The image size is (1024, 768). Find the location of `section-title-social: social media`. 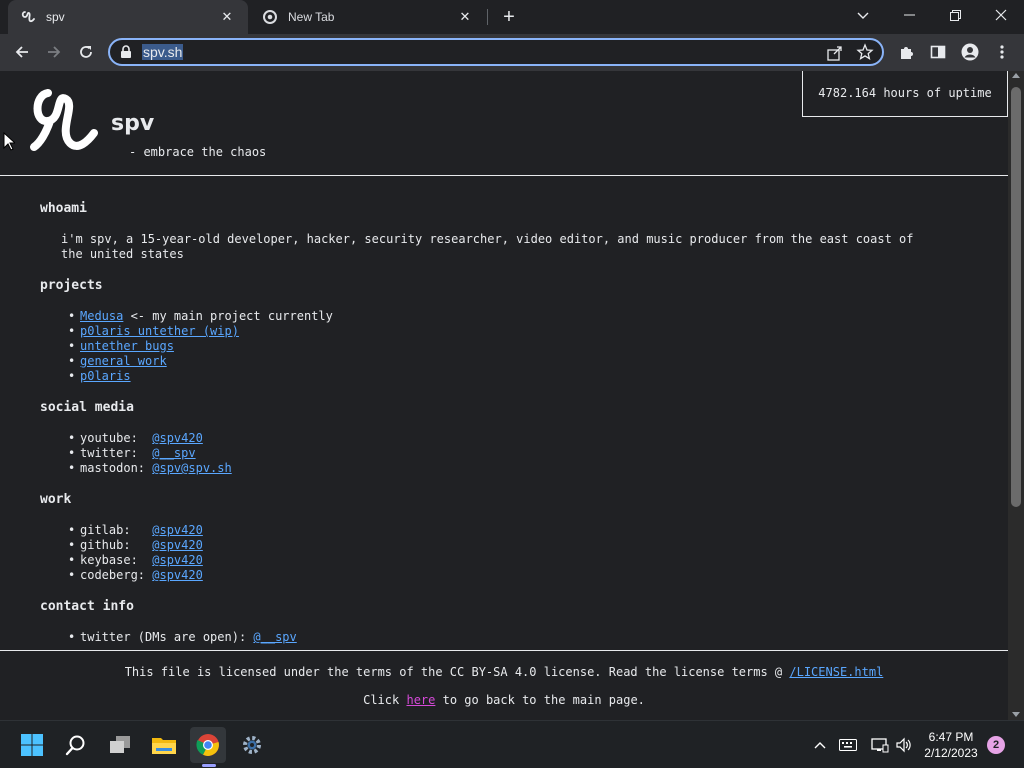

section-title-social: social media is located at coordinates (87, 407).